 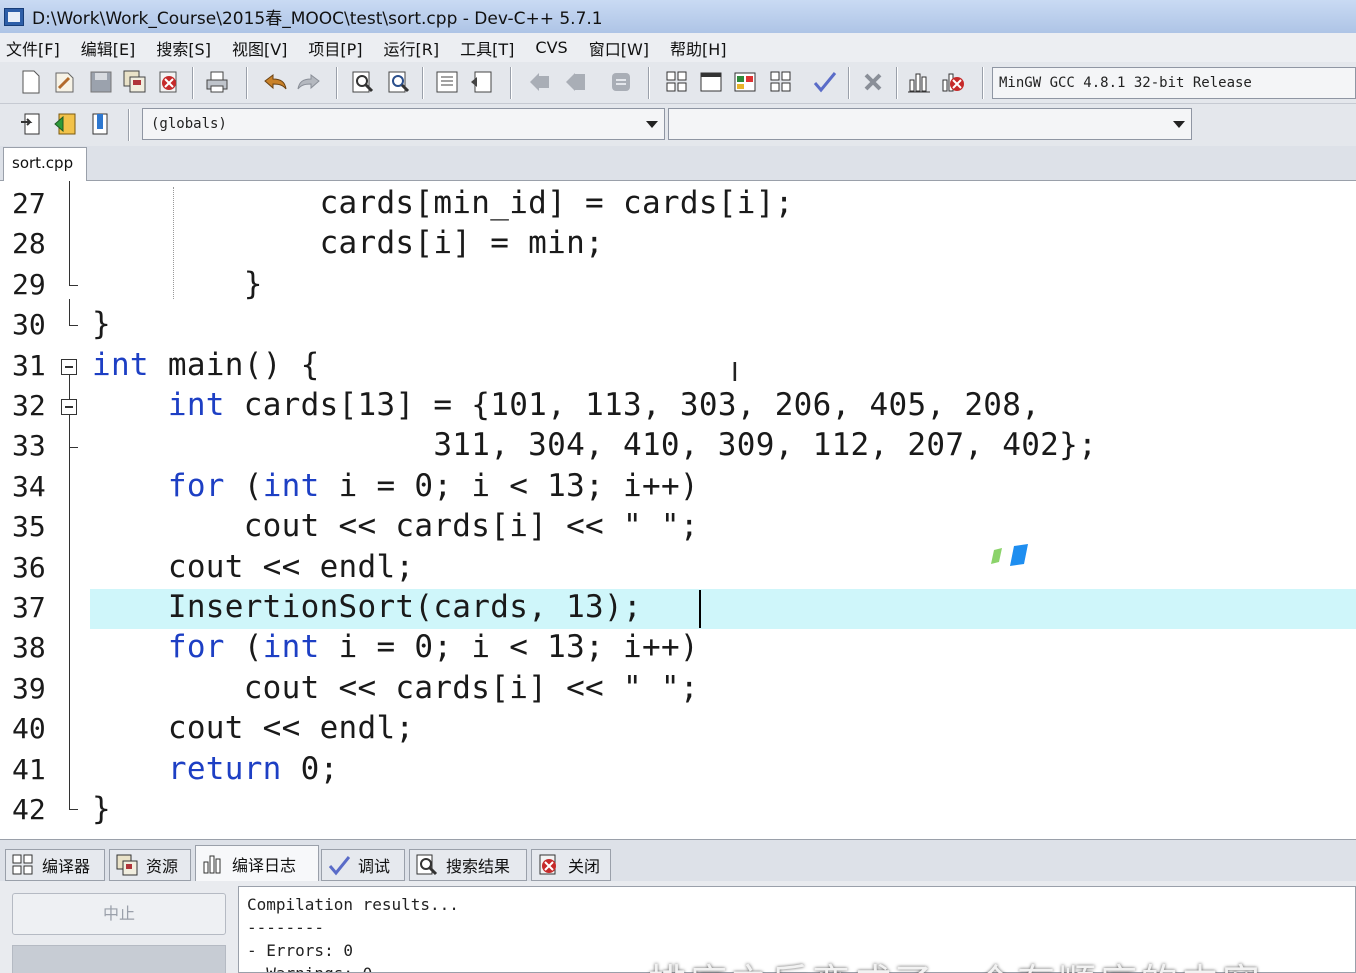 I want to click on menu-tools: 工具[T], so click(x=487, y=48).